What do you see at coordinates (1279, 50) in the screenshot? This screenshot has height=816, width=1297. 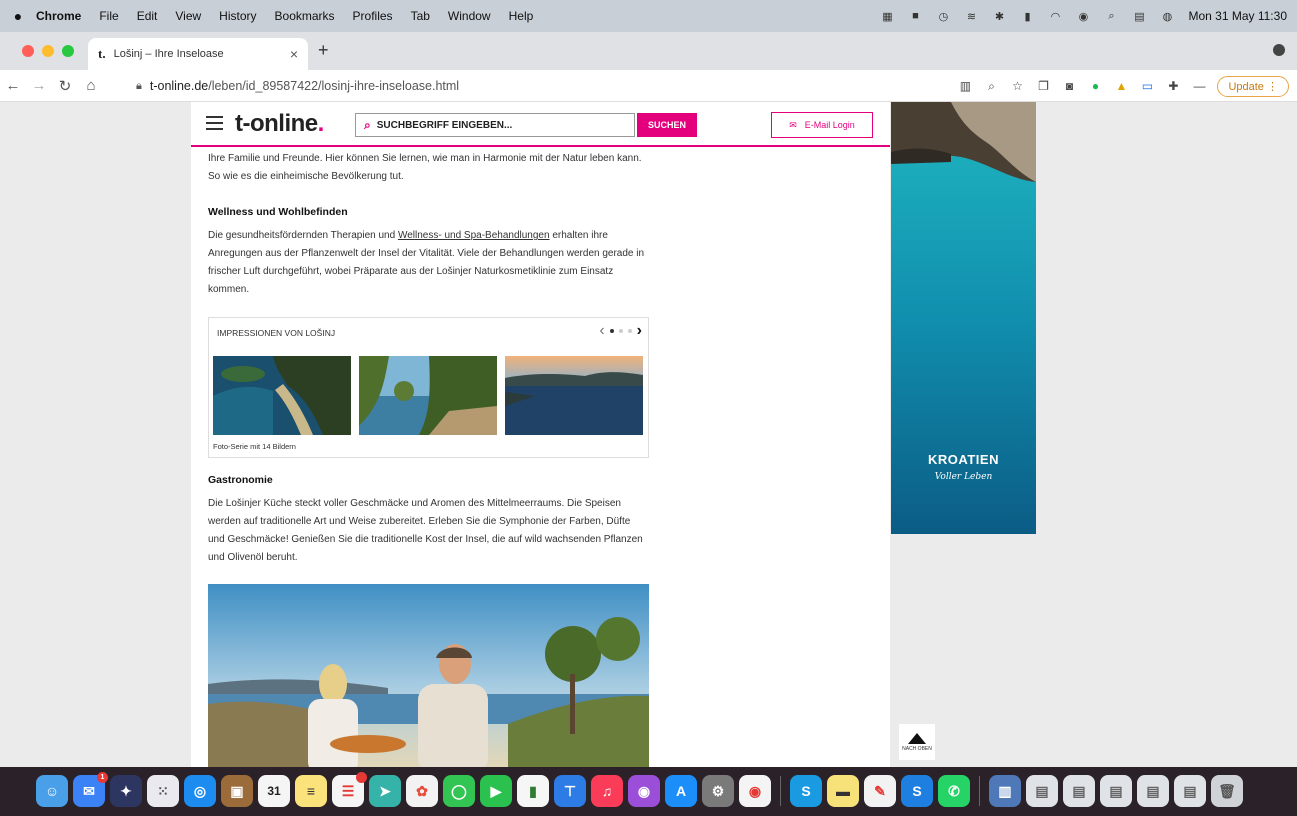 I see `tab-search-icon` at bounding box center [1279, 50].